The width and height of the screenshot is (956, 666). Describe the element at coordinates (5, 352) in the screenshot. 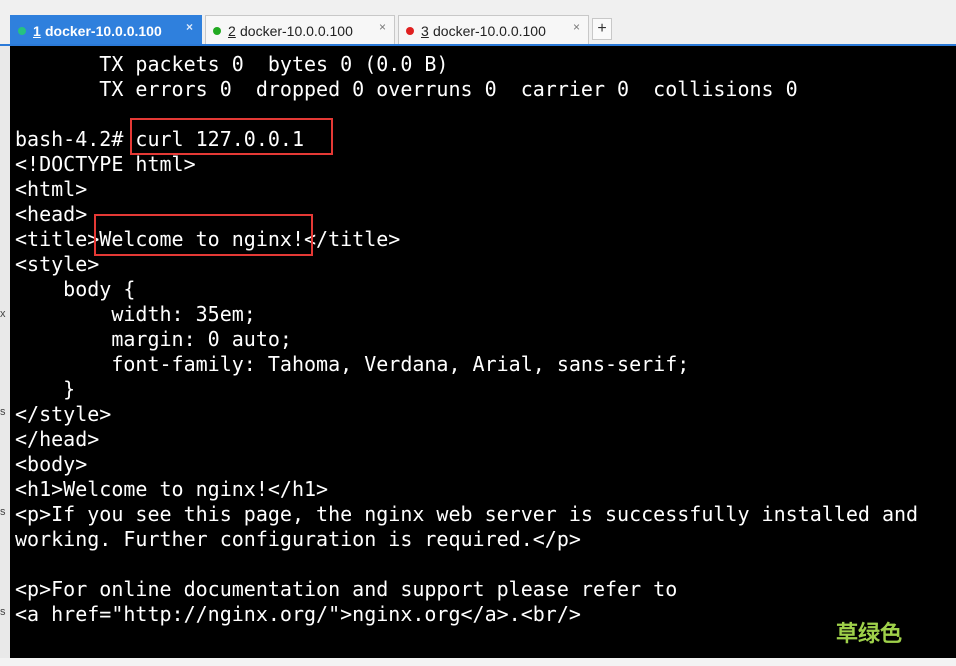

I see `left-gutter: x s s s` at that location.